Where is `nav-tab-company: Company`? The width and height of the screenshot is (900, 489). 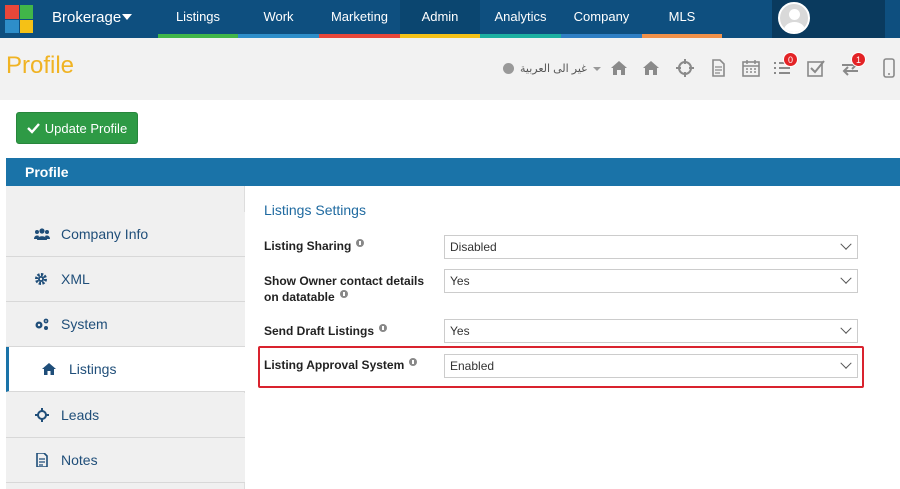
nav-tab-company: Company is located at coordinates (601, 19).